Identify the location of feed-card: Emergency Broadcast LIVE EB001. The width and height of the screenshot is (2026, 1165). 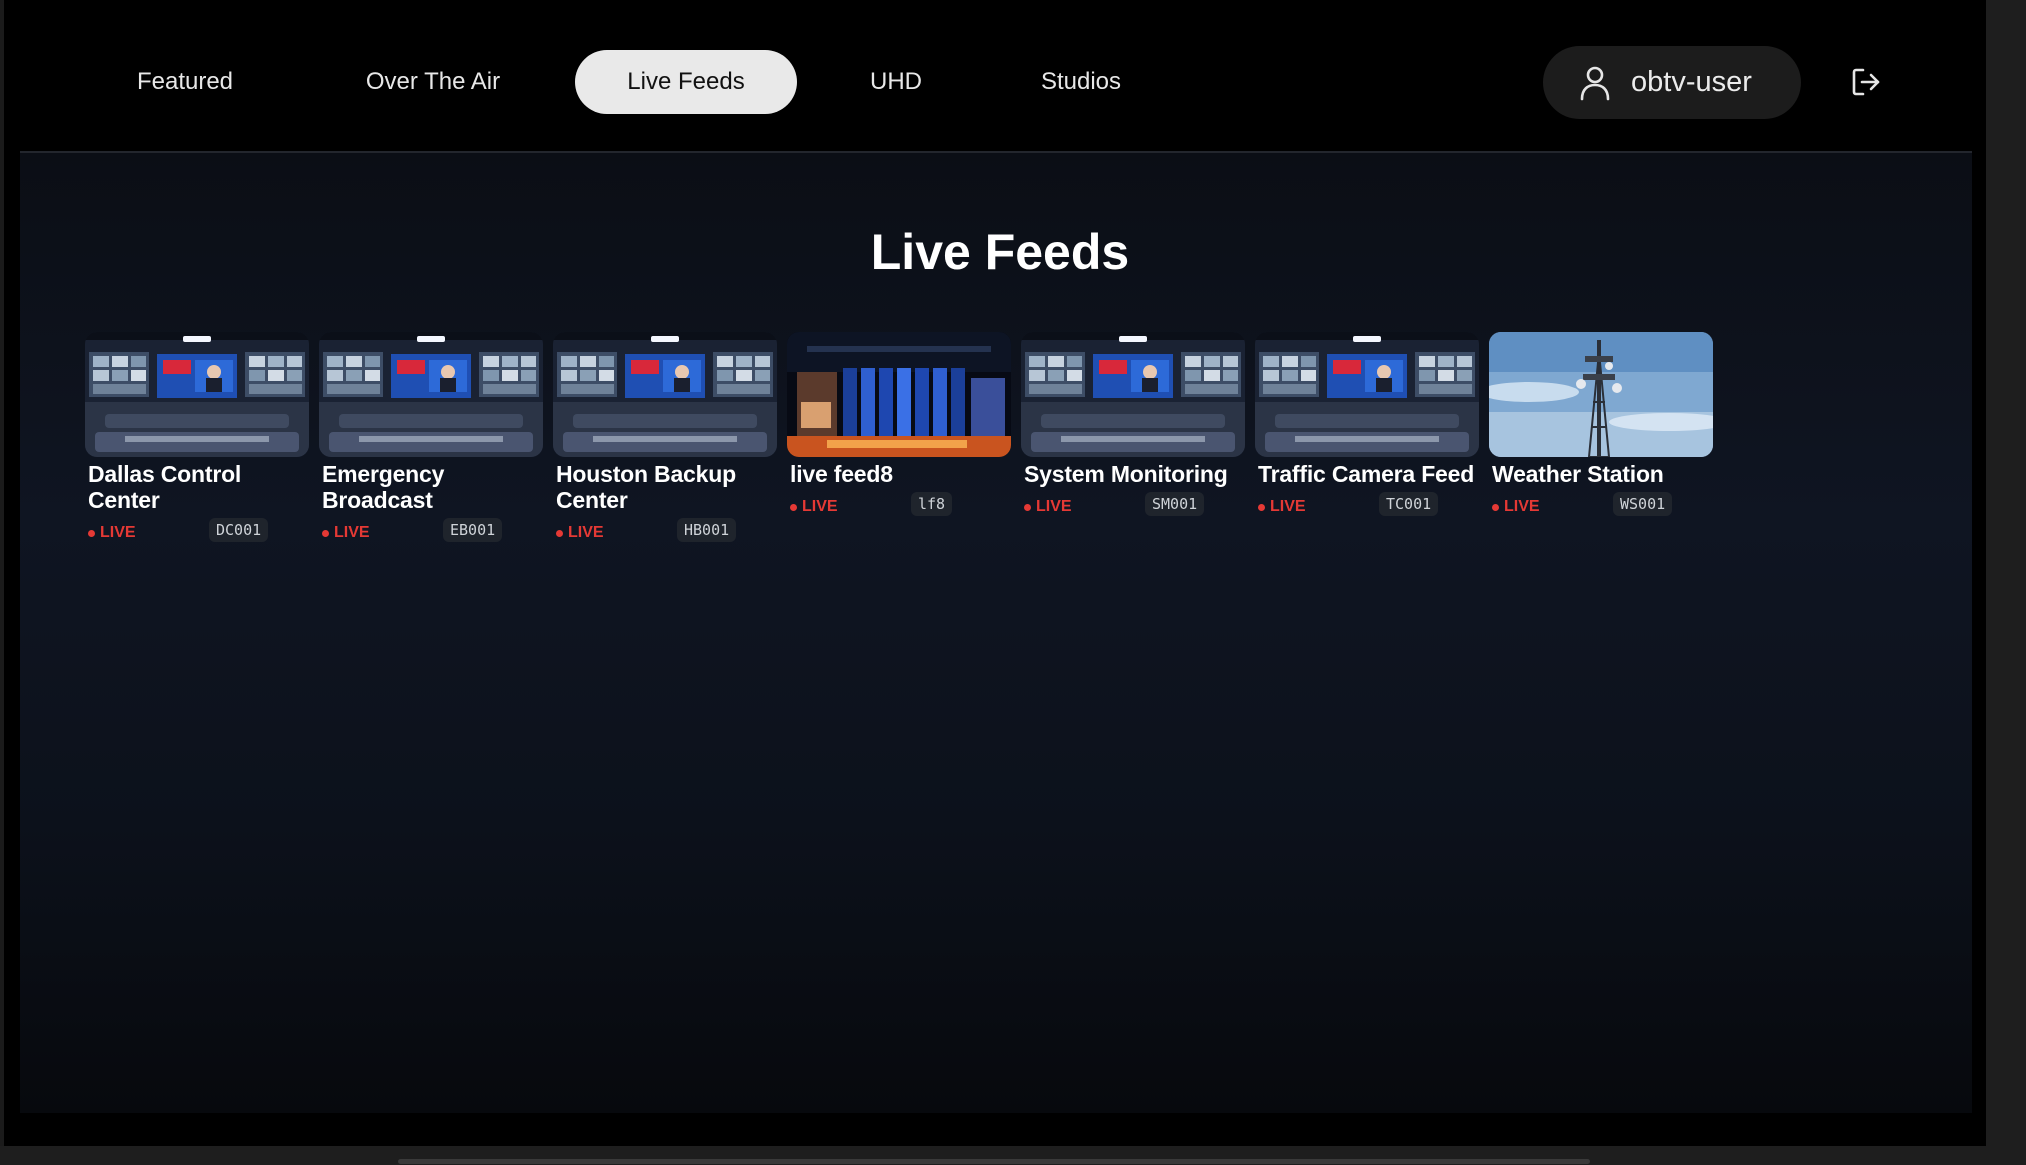
(431, 439).